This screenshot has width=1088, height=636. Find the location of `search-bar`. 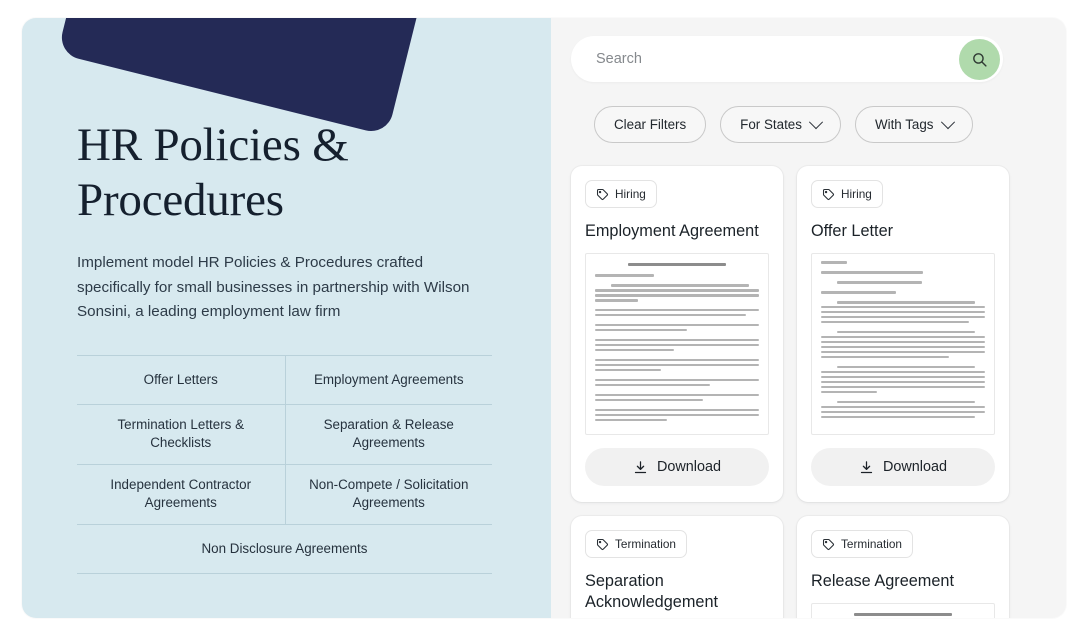

search-bar is located at coordinates (787, 59).